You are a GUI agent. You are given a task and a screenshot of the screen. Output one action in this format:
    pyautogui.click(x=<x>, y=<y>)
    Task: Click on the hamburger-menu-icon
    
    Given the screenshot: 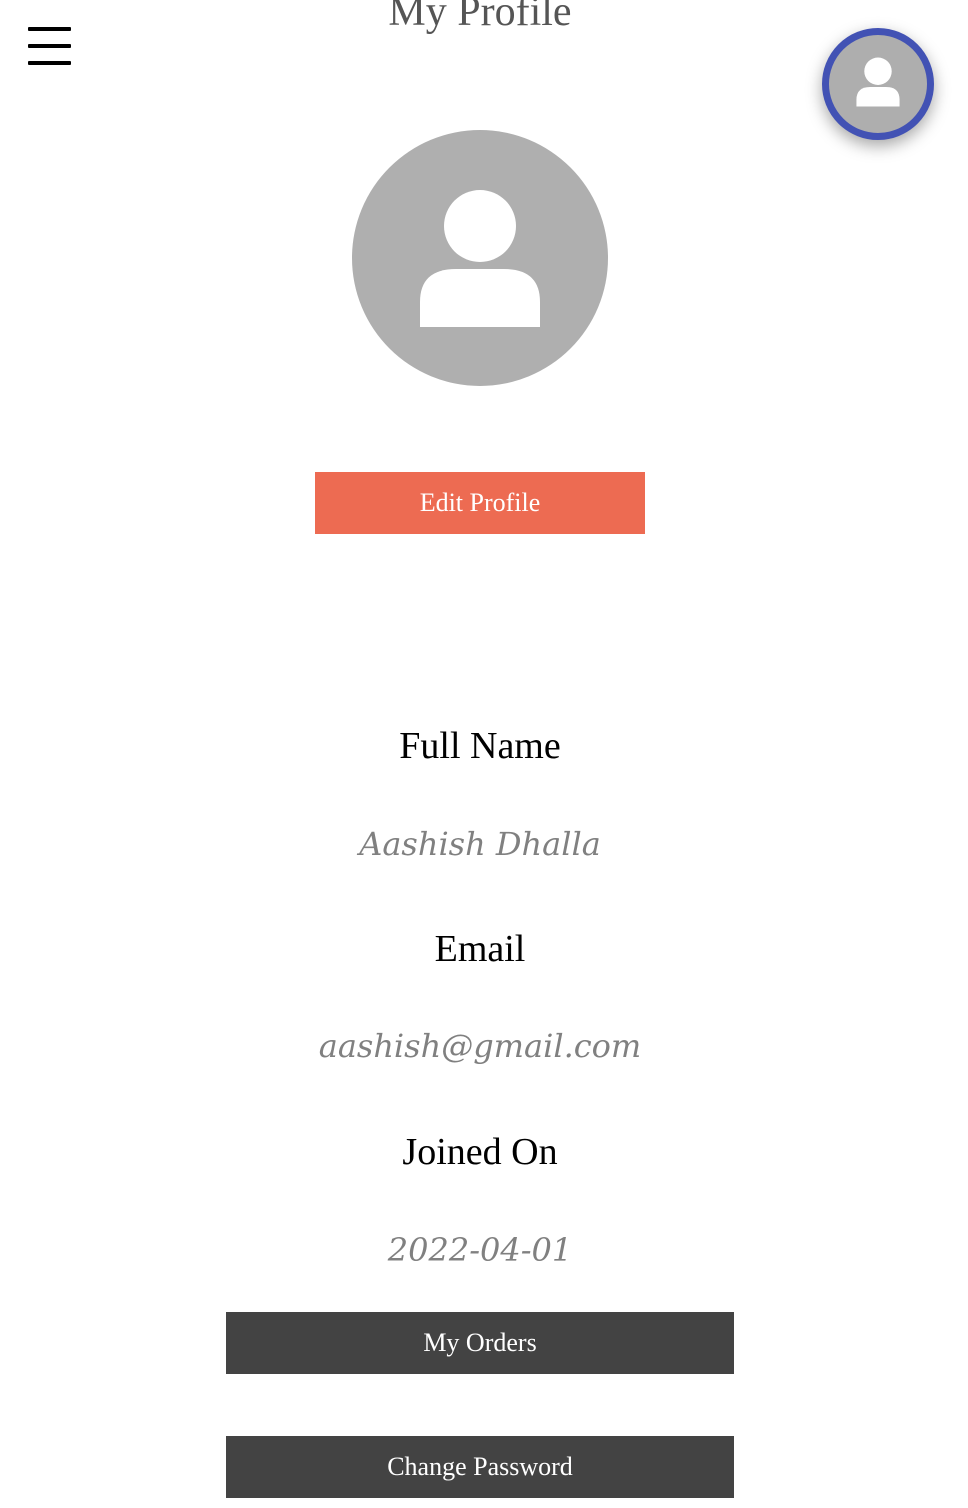 What is the action you would take?
    pyautogui.click(x=50, y=47)
    